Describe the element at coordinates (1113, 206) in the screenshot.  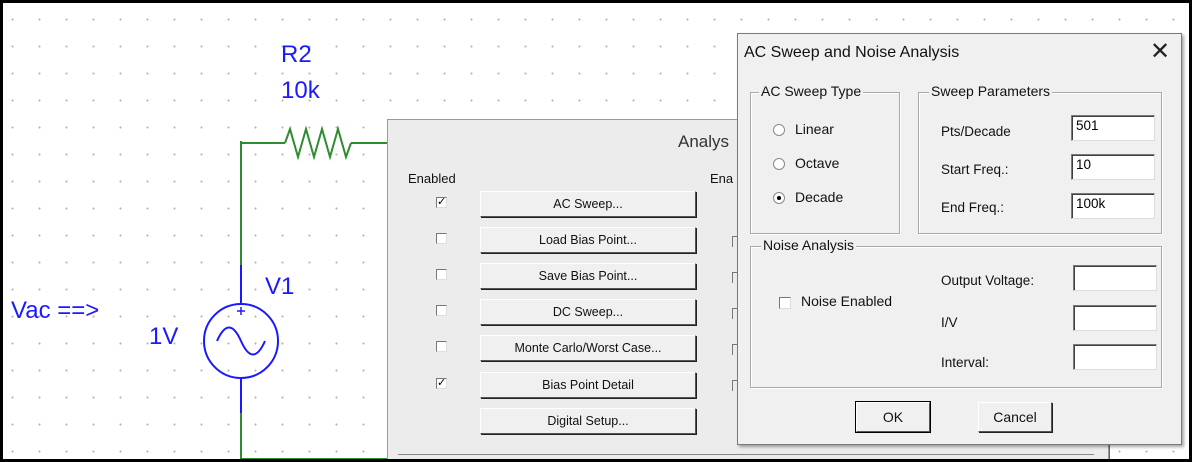
I see `end-freq-field: 100k` at that location.